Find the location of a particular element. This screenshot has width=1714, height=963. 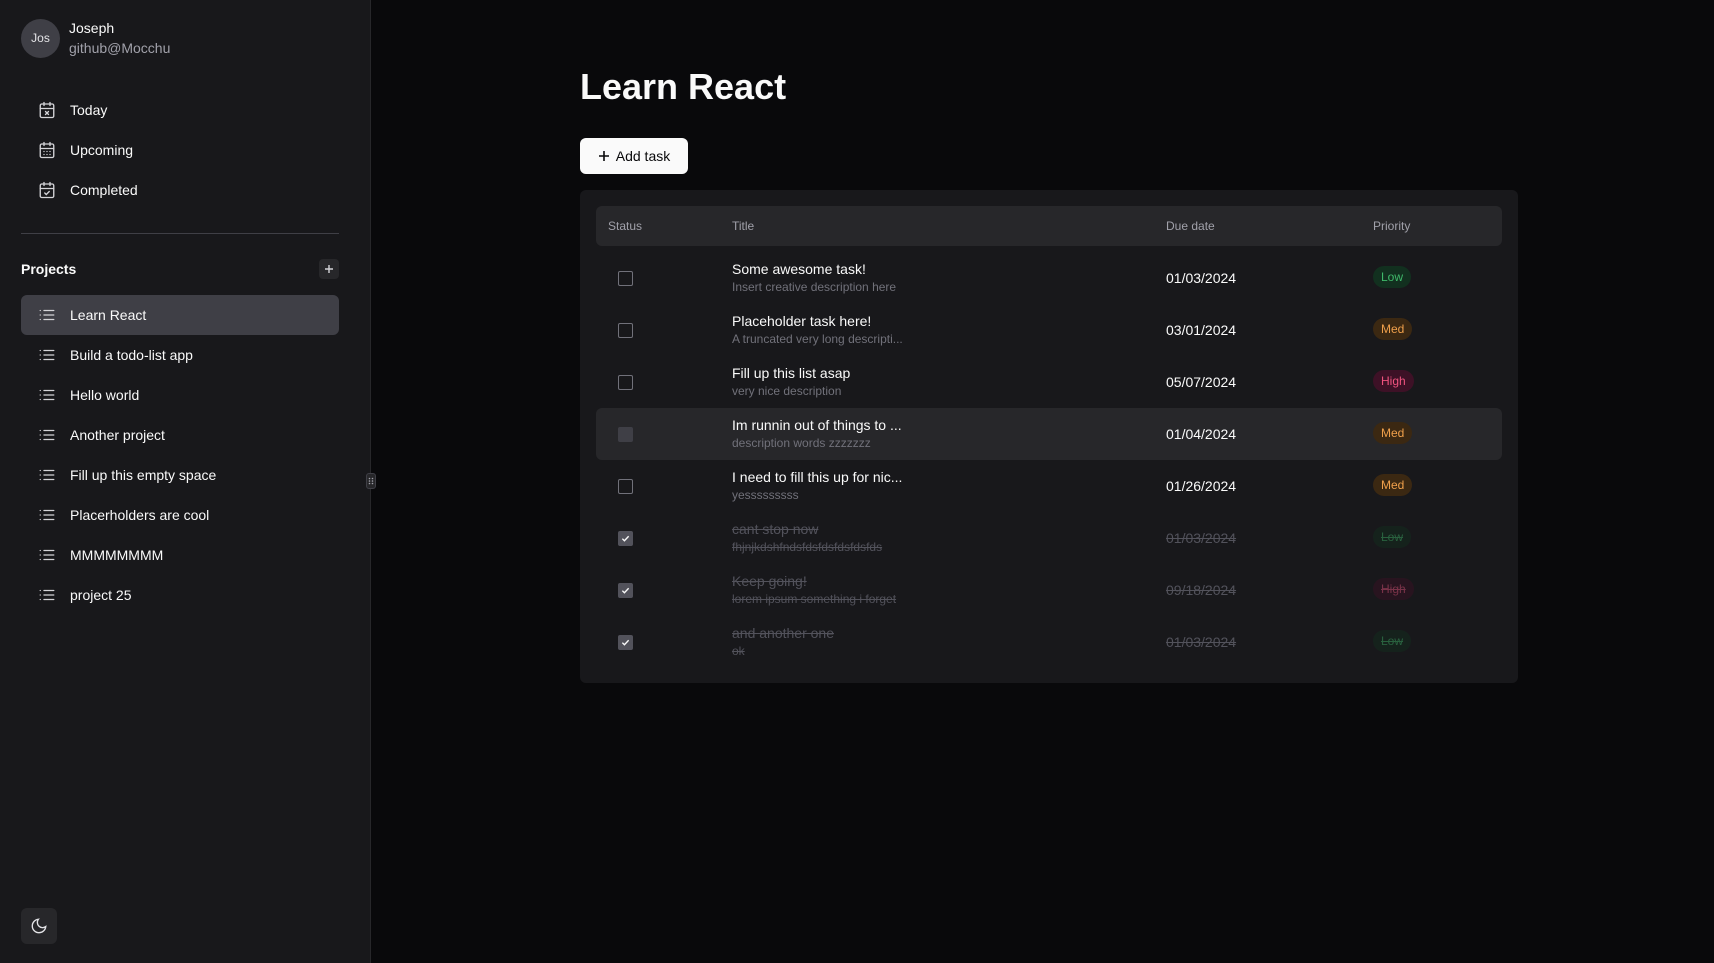

task-due-date: 05/07/2024 is located at coordinates (1201, 382).